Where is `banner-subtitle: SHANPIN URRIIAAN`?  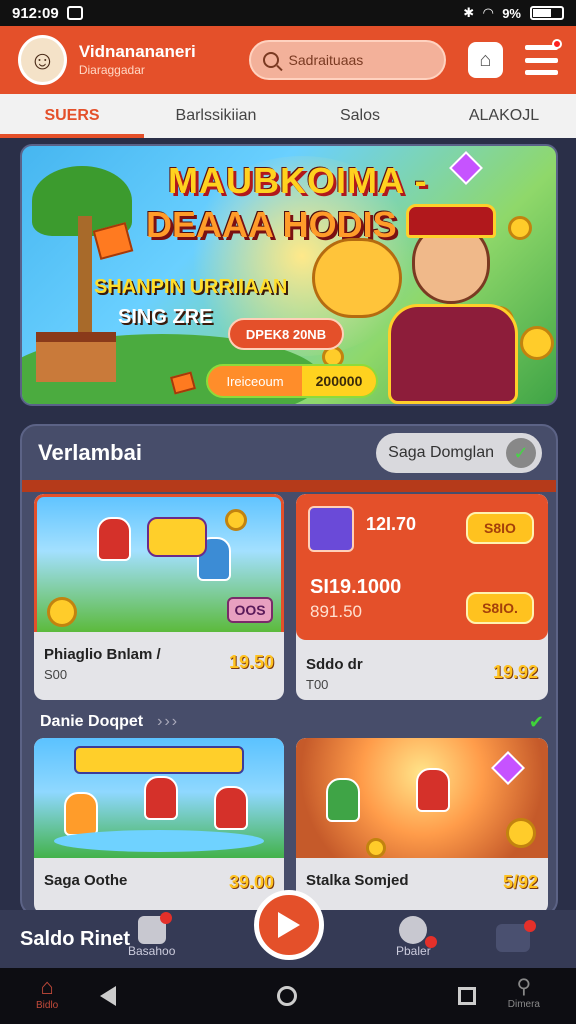
banner-subtitle: SHANPIN URRIIAAN is located at coordinates (191, 287).